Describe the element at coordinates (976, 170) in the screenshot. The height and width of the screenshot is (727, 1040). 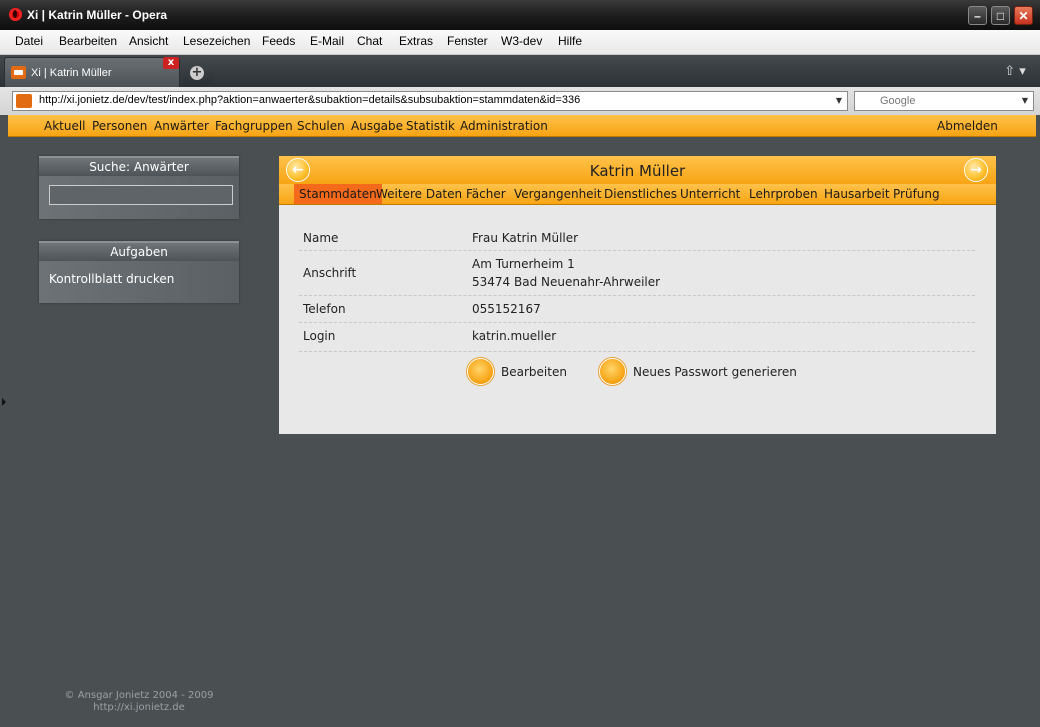
I see `next-person-button: →` at that location.